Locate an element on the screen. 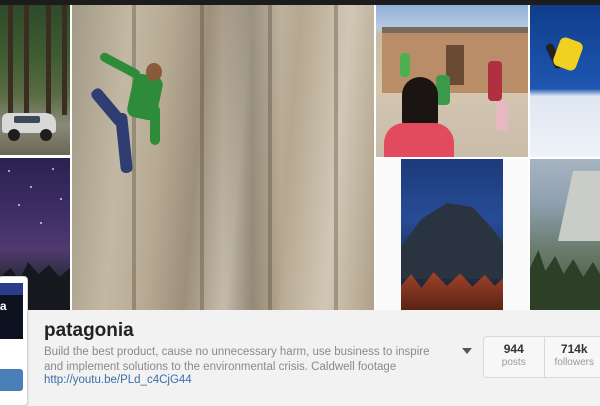 This screenshot has width=600, height=406. chevron-down-icon is located at coordinates (467, 351).